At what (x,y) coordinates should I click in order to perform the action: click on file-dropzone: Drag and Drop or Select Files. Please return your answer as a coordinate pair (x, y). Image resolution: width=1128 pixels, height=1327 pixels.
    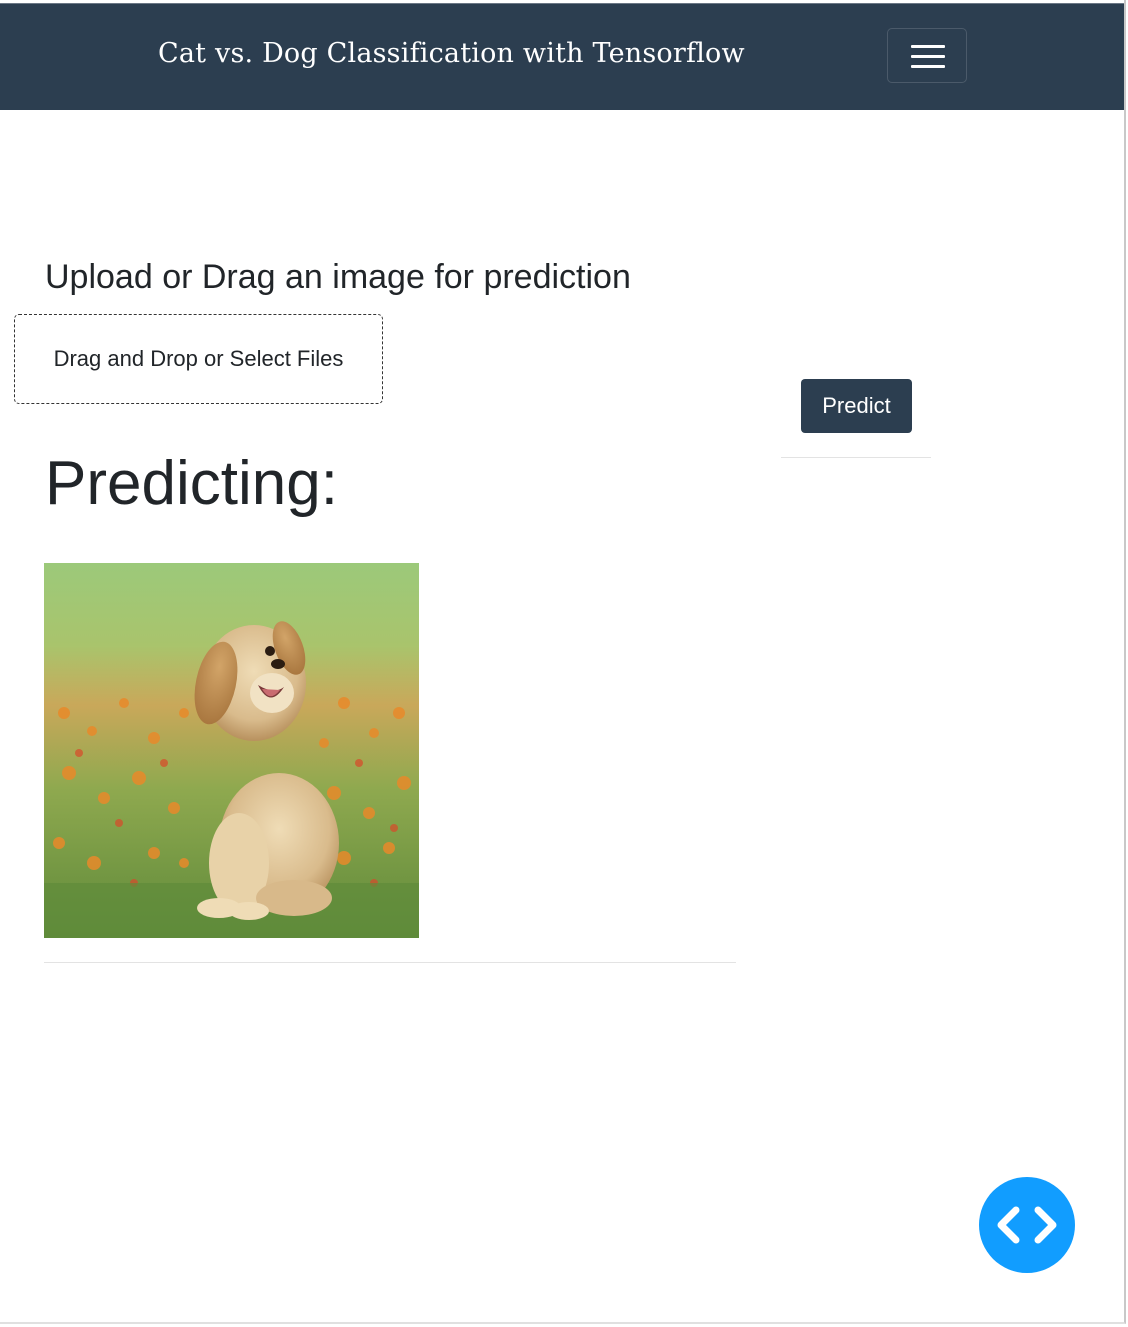
    Looking at the image, I should click on (198, 359).